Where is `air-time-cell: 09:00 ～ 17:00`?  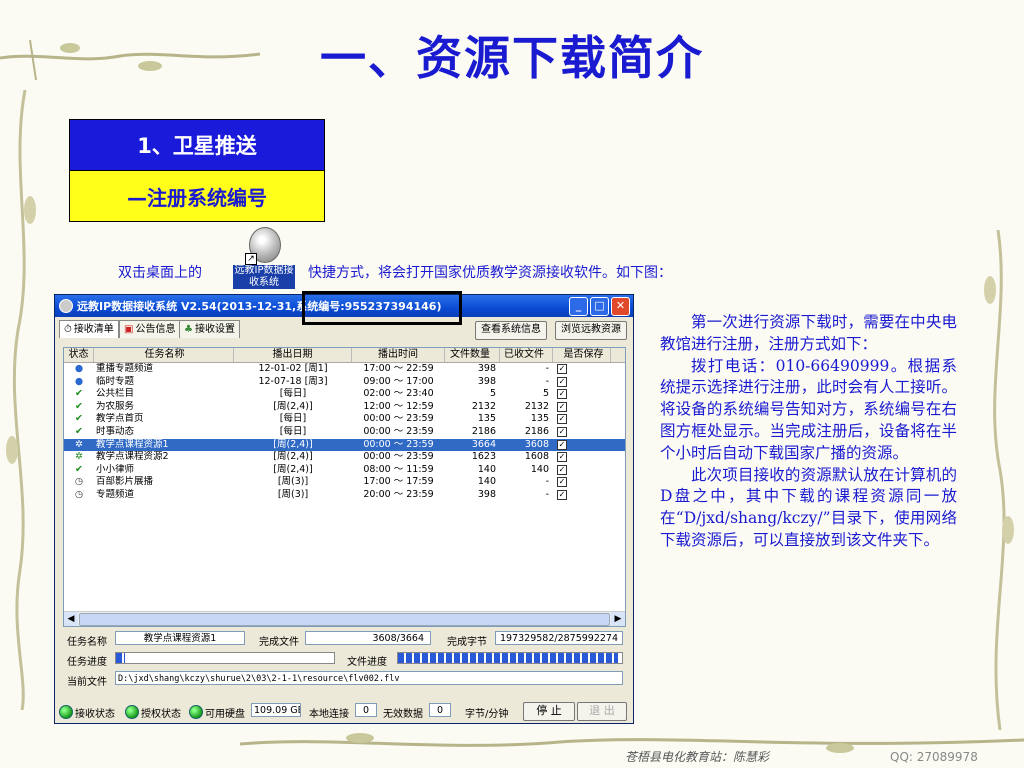 air-time-cell: 09:00 ～ 17:00 is located at coordinates (398, 381).